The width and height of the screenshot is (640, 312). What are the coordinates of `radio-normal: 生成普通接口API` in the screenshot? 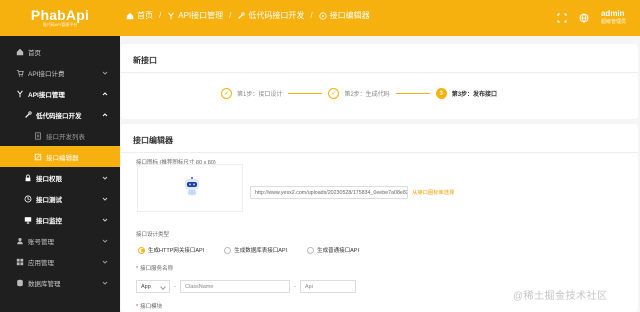 It's located at (333, 250).